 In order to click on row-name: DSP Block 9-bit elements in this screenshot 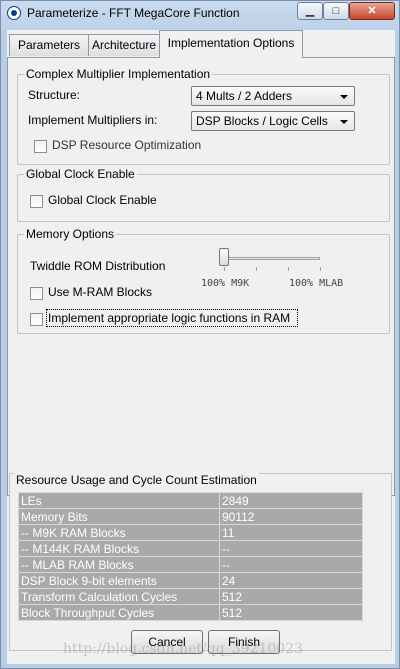, I will do `click(119, 580)`.